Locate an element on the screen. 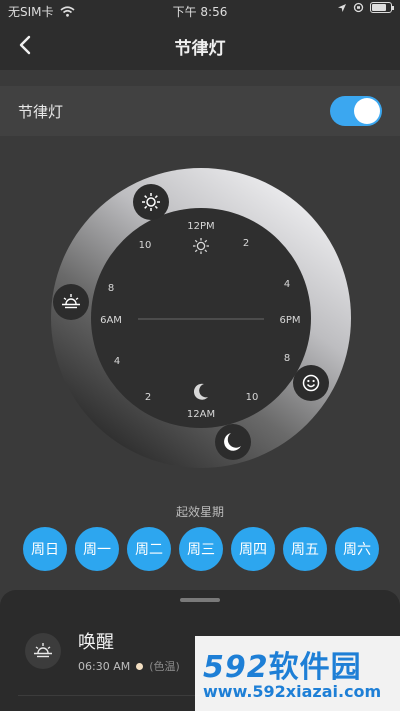 Image resolution: width=400 pixels, height=711 pixels. nav-bar: 节律灯 is located at coordinates (200, 46).